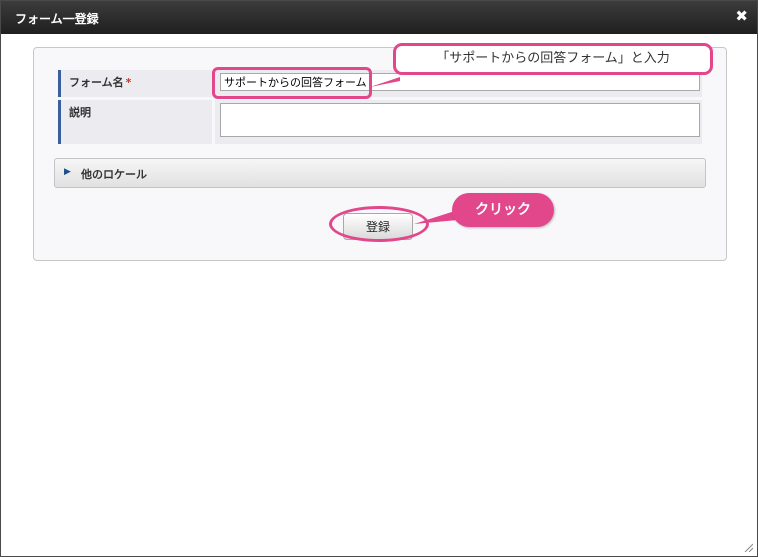 The image size is (758, 557). What do you see at coordinates (741, 16) in the screenshot?
I see `close-icon: ✖` at bounding box center [741, 16].